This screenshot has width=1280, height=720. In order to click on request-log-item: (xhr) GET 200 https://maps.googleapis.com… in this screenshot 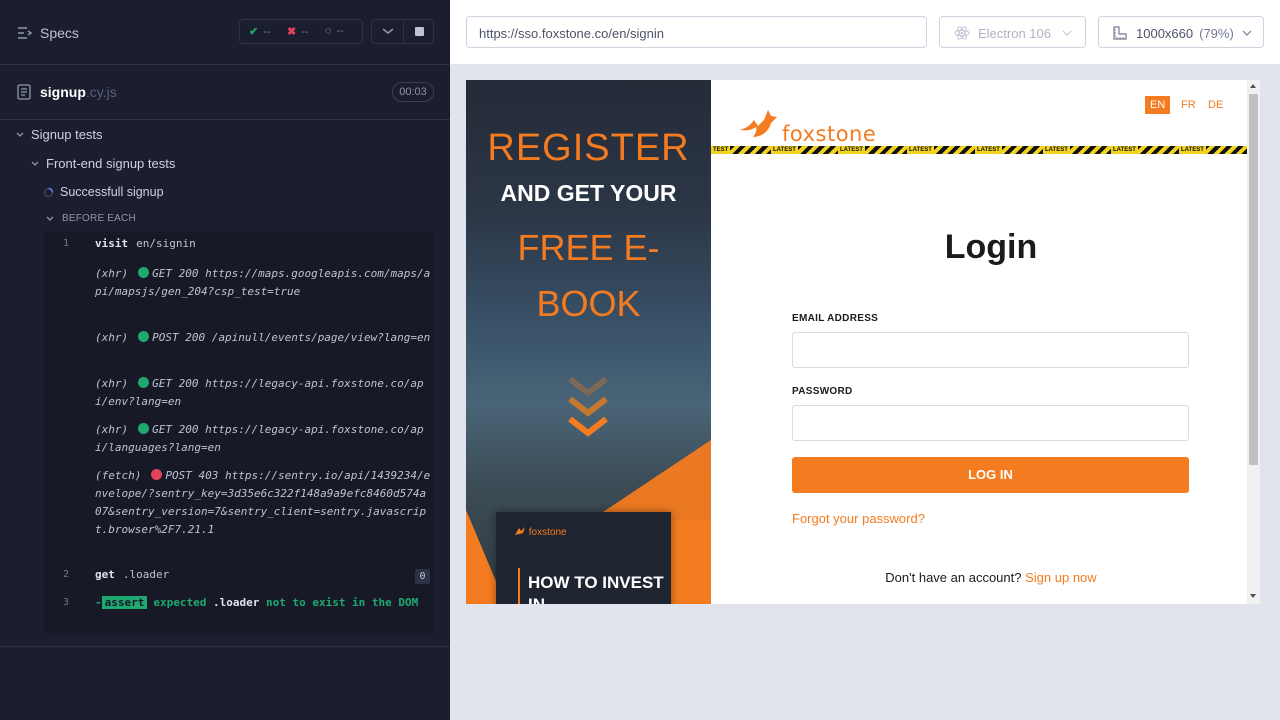, I will do `click(263, 283)`.